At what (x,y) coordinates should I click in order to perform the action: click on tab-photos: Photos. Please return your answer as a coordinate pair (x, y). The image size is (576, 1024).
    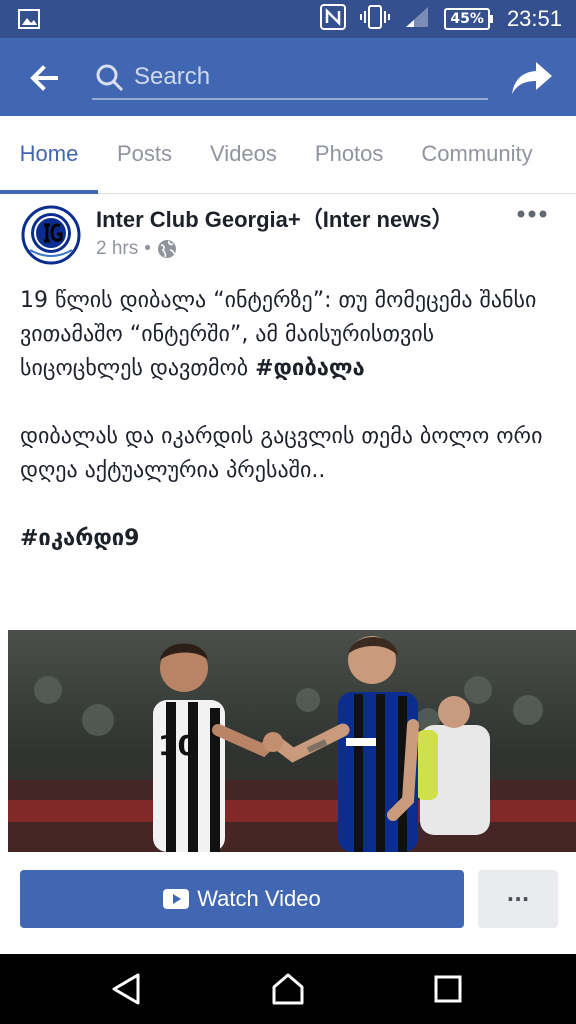
    Looking at the image, I should click on (349, 154).